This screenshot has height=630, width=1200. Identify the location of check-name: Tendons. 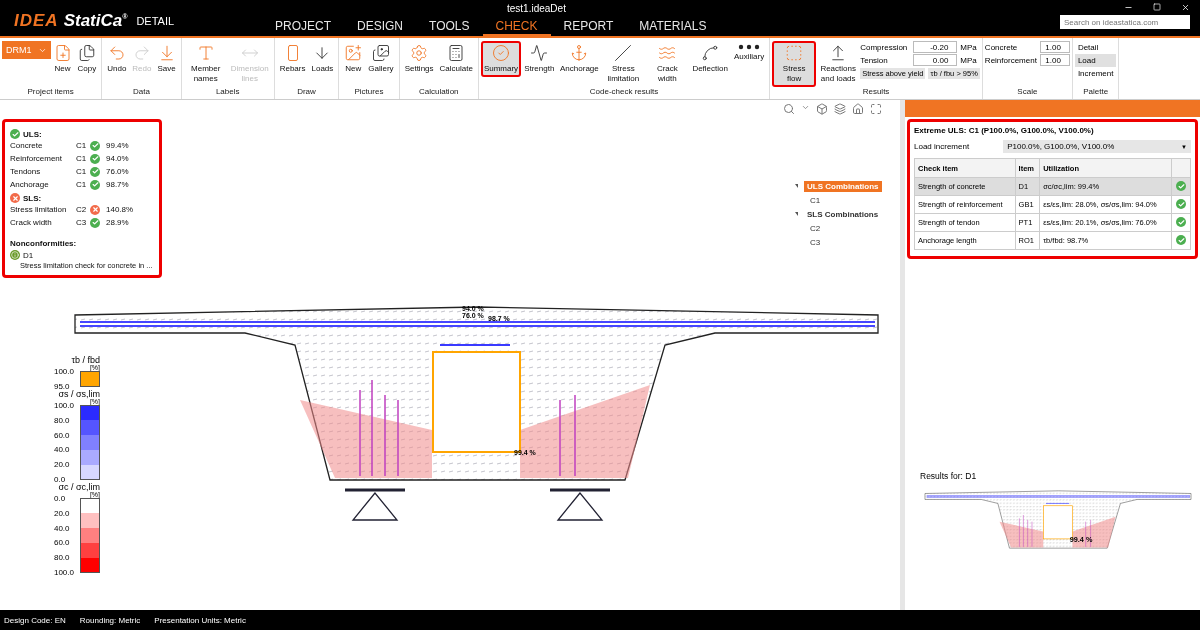
(26, 171).